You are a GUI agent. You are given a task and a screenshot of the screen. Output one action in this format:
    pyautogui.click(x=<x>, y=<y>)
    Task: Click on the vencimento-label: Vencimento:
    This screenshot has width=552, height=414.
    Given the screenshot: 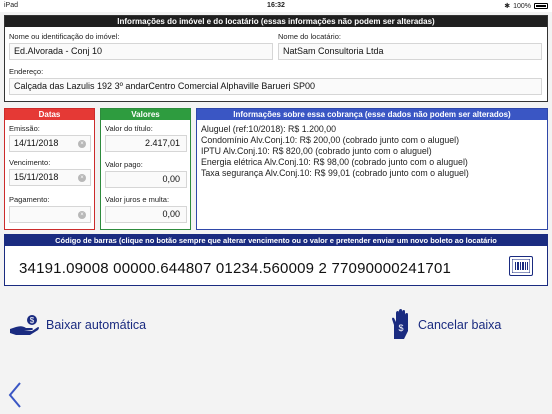 What is the action you would take?
    pyautogui.click(x=30, y=162)
    